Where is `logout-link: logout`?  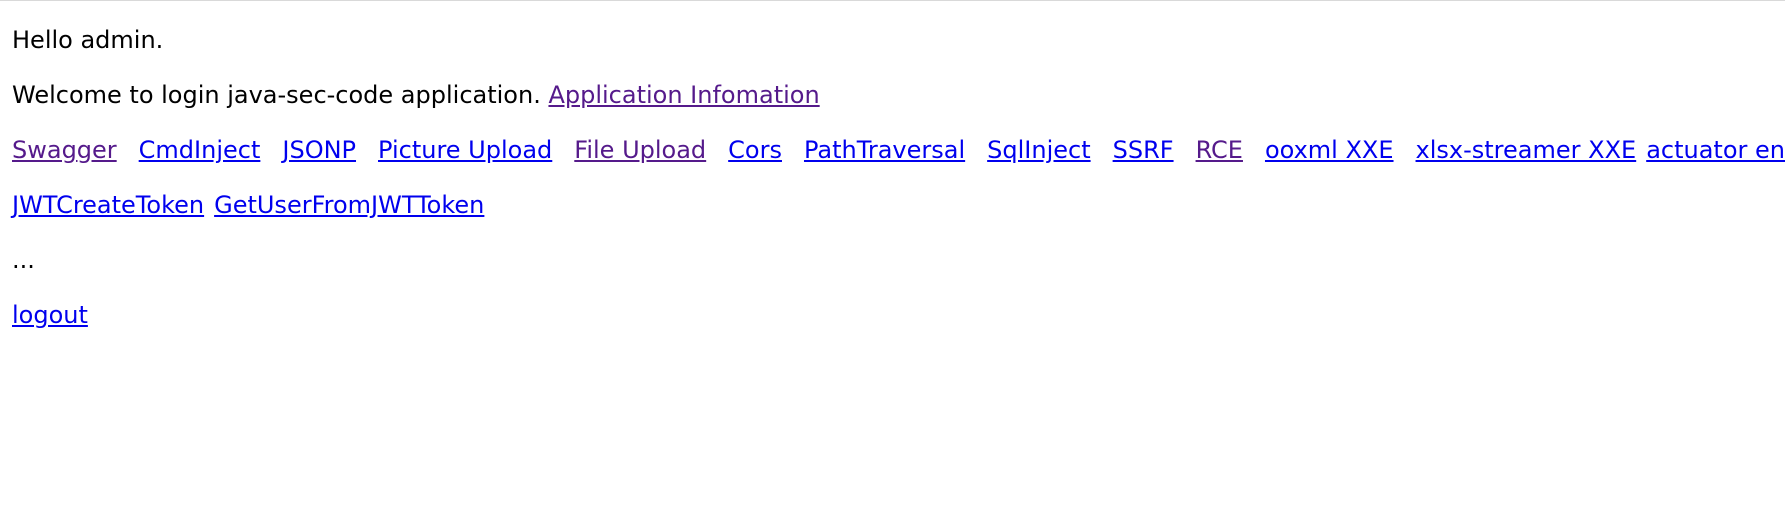
logout-link: logout is located at coordinates (50, 315).